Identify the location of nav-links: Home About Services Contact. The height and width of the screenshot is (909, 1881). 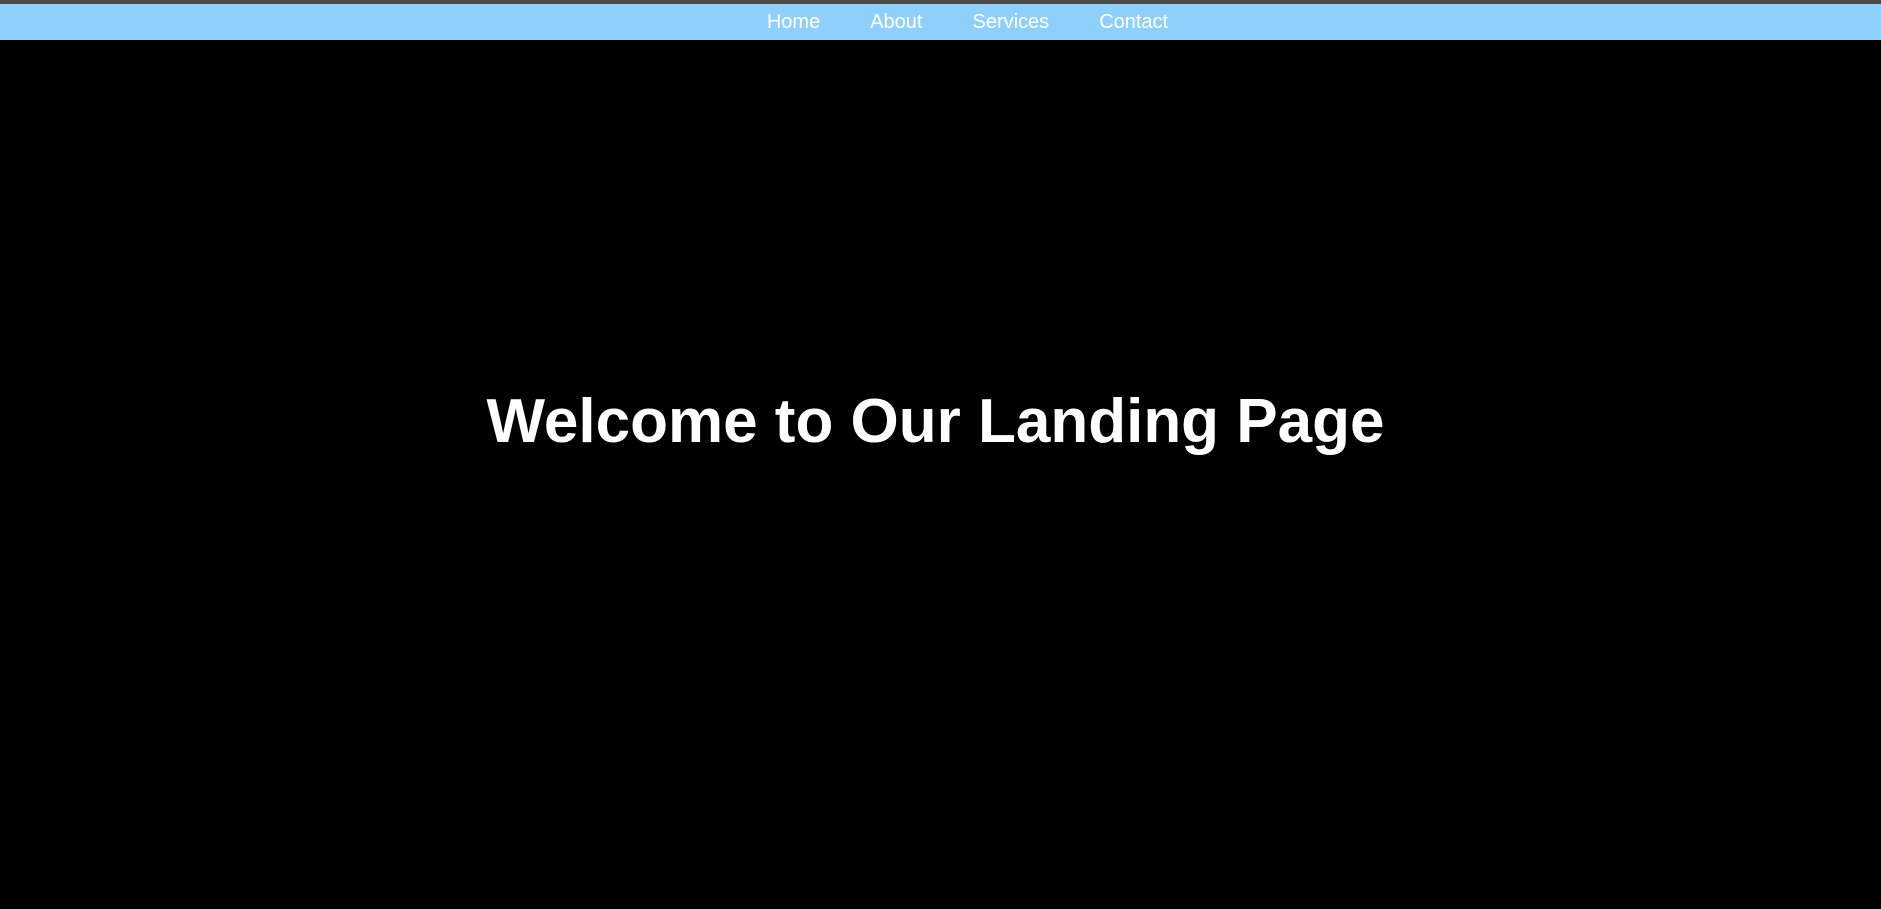
(940, 22).